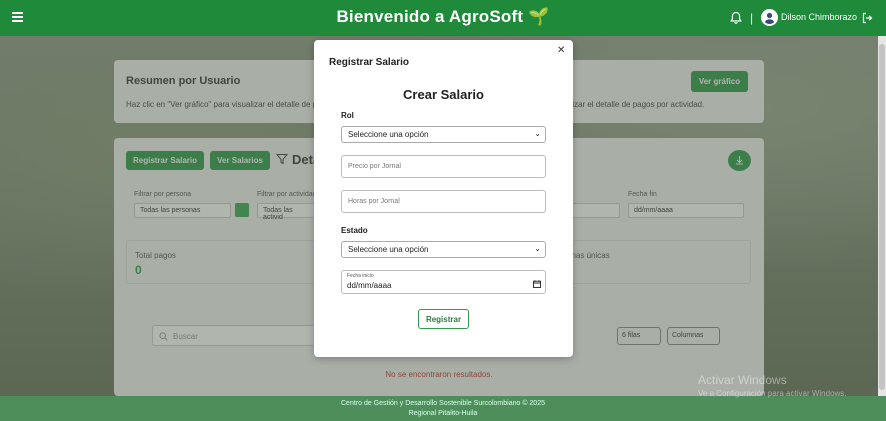  Describe the element at coordinates (347, 115) in the screenshot. I see `rol-label: Rol` at that location.